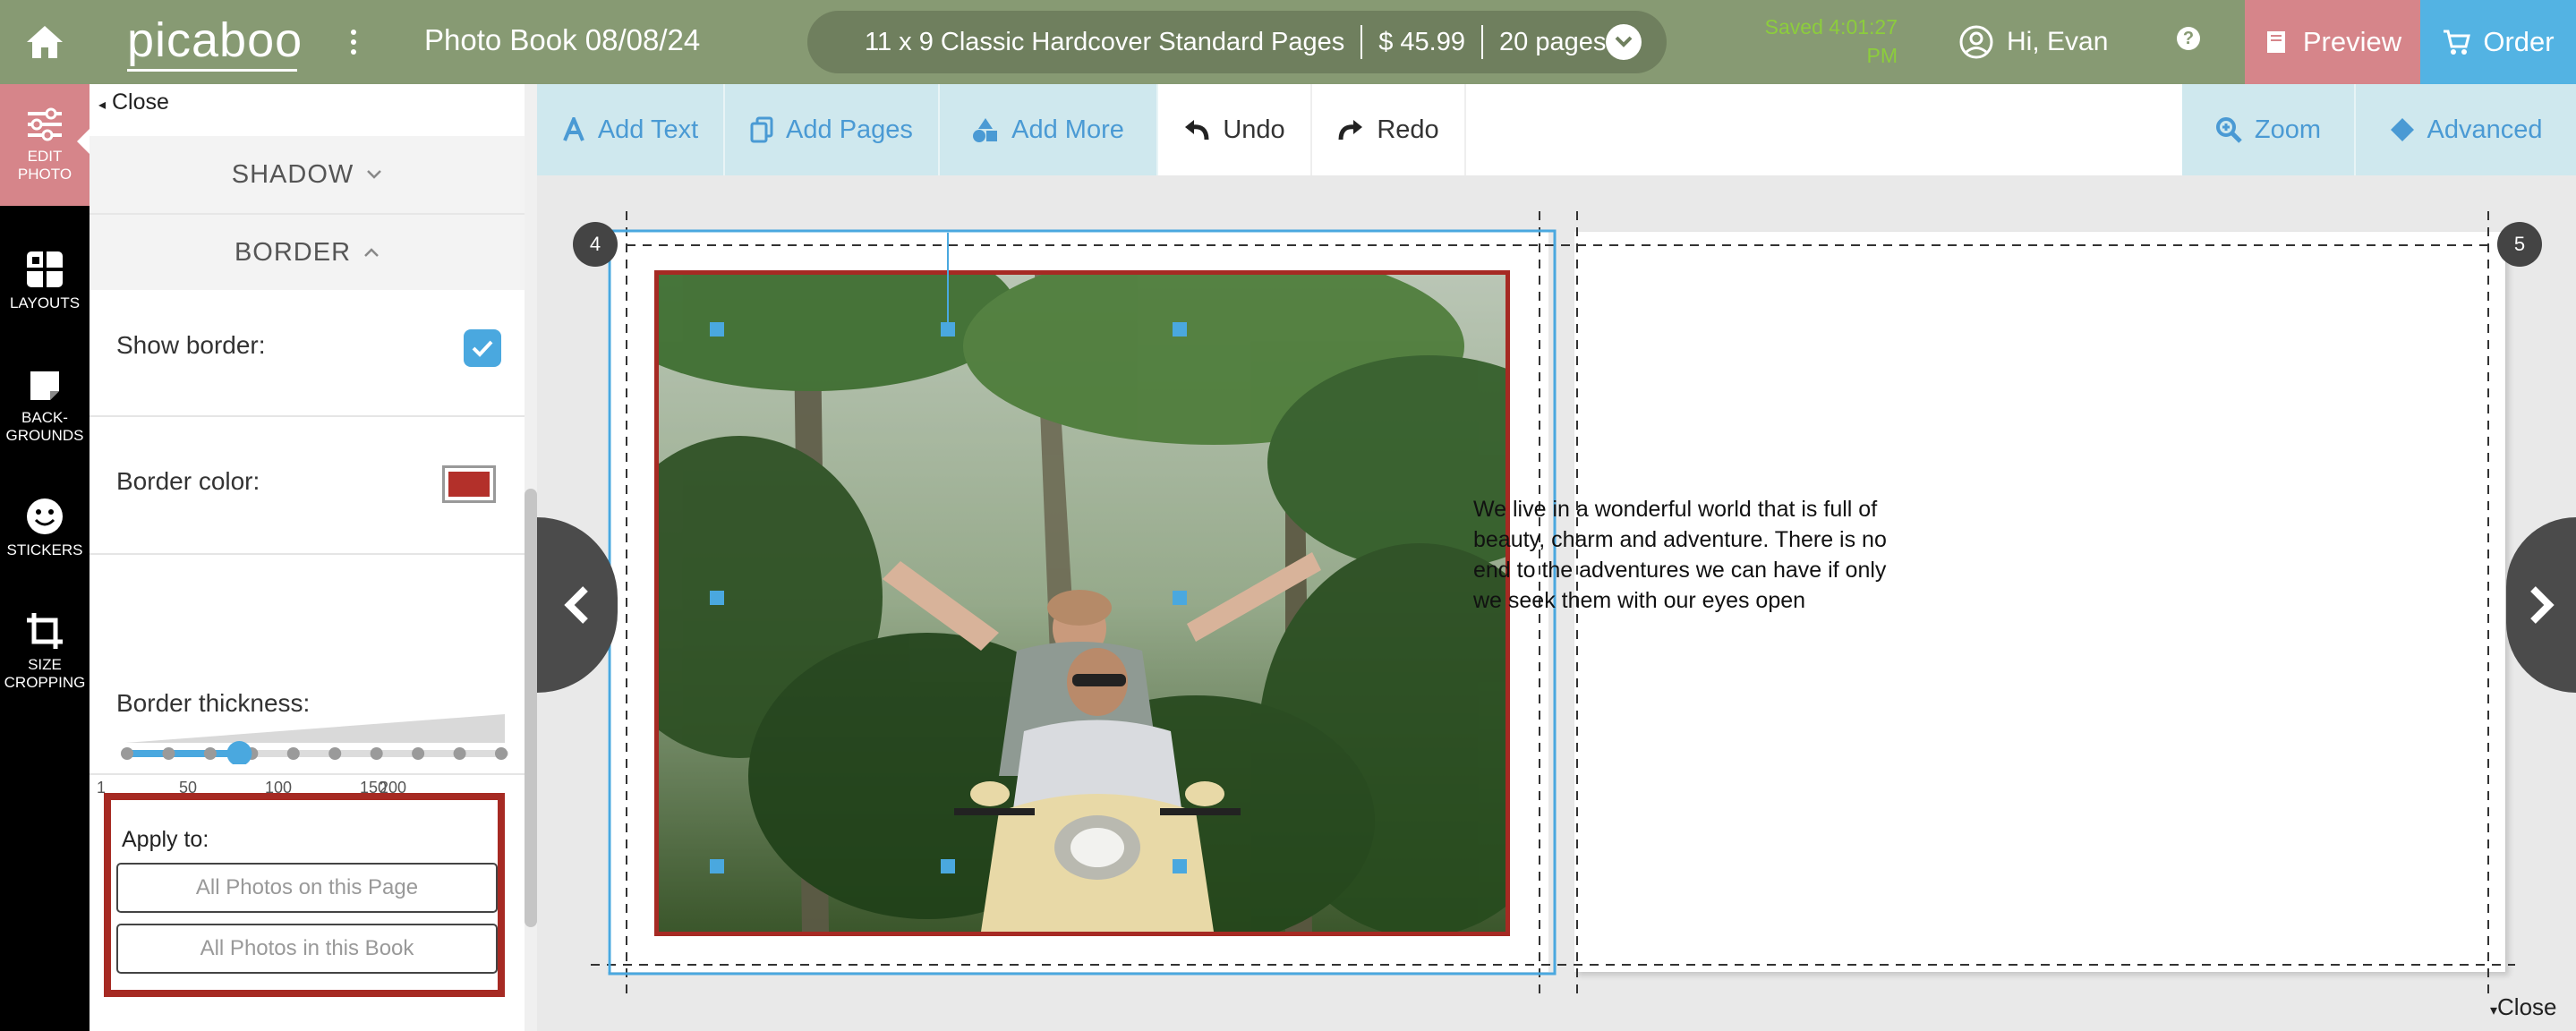  What do you see at coordinates (292, 174) in the screenshot?
I see `shadow-label: SHADOW` at bounding box center [292, 174].